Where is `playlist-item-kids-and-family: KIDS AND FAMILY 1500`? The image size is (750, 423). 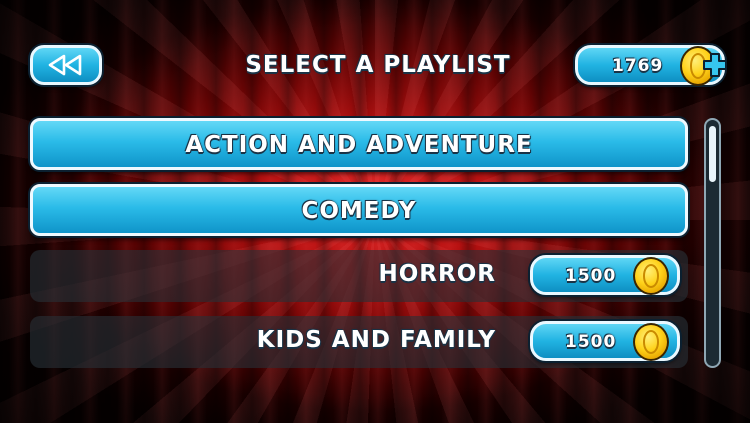 playlist-item-kids-and-family: KIDS AND FAMILY 1500 is located at coordinates (359, 342).